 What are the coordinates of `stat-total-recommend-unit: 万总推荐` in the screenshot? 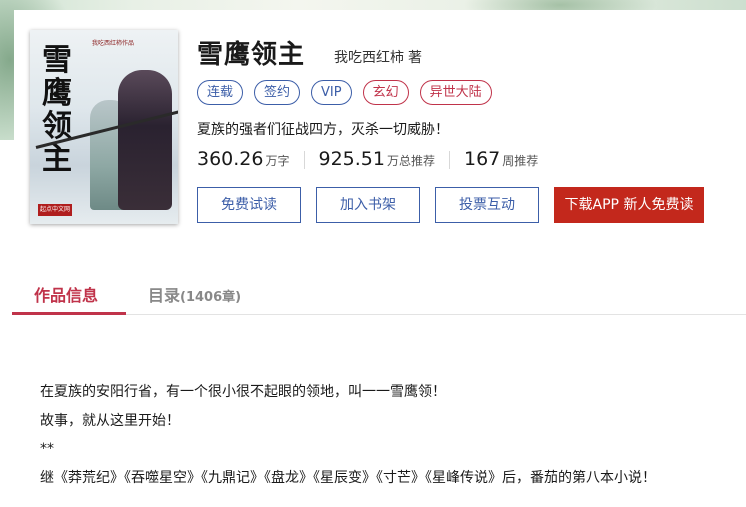 It's located at (410, 161).